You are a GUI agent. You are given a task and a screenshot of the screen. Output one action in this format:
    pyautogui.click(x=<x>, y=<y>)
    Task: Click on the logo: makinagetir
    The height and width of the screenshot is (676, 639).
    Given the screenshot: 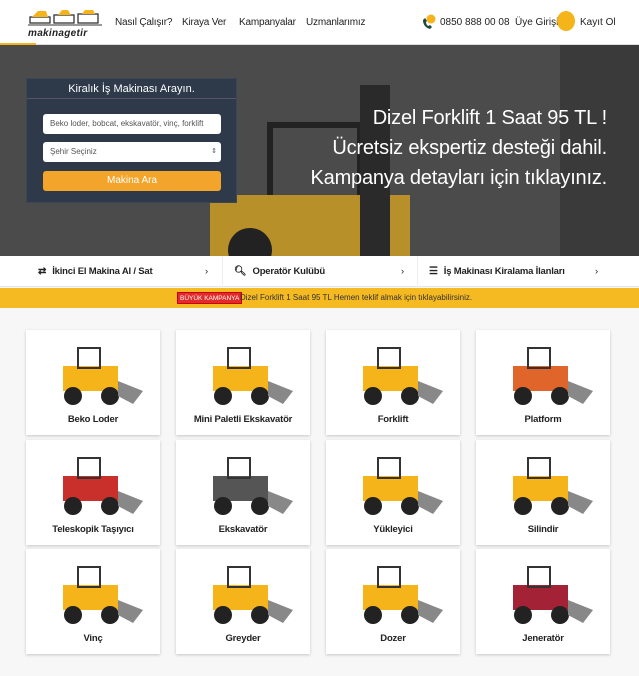 What is the action you would take?
    pyautogui.click(x=65, y=24)
    